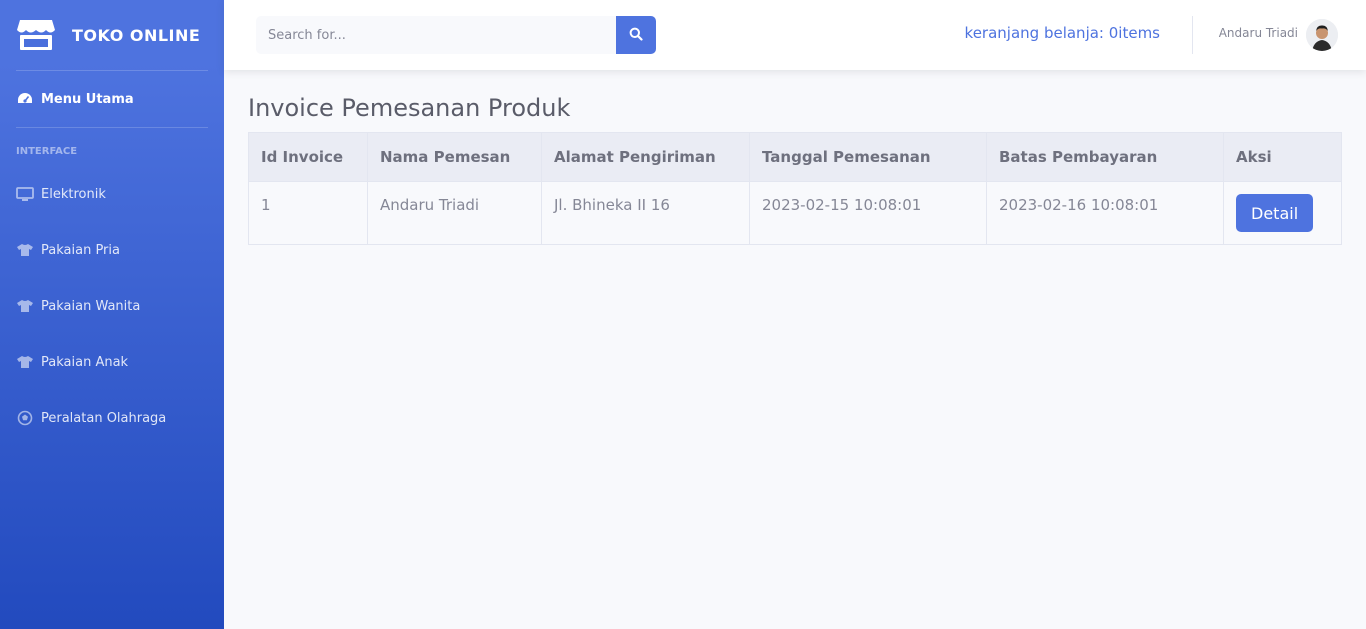 The image size is (1366, 629). I want to click on store-icon, so click(36, 35).